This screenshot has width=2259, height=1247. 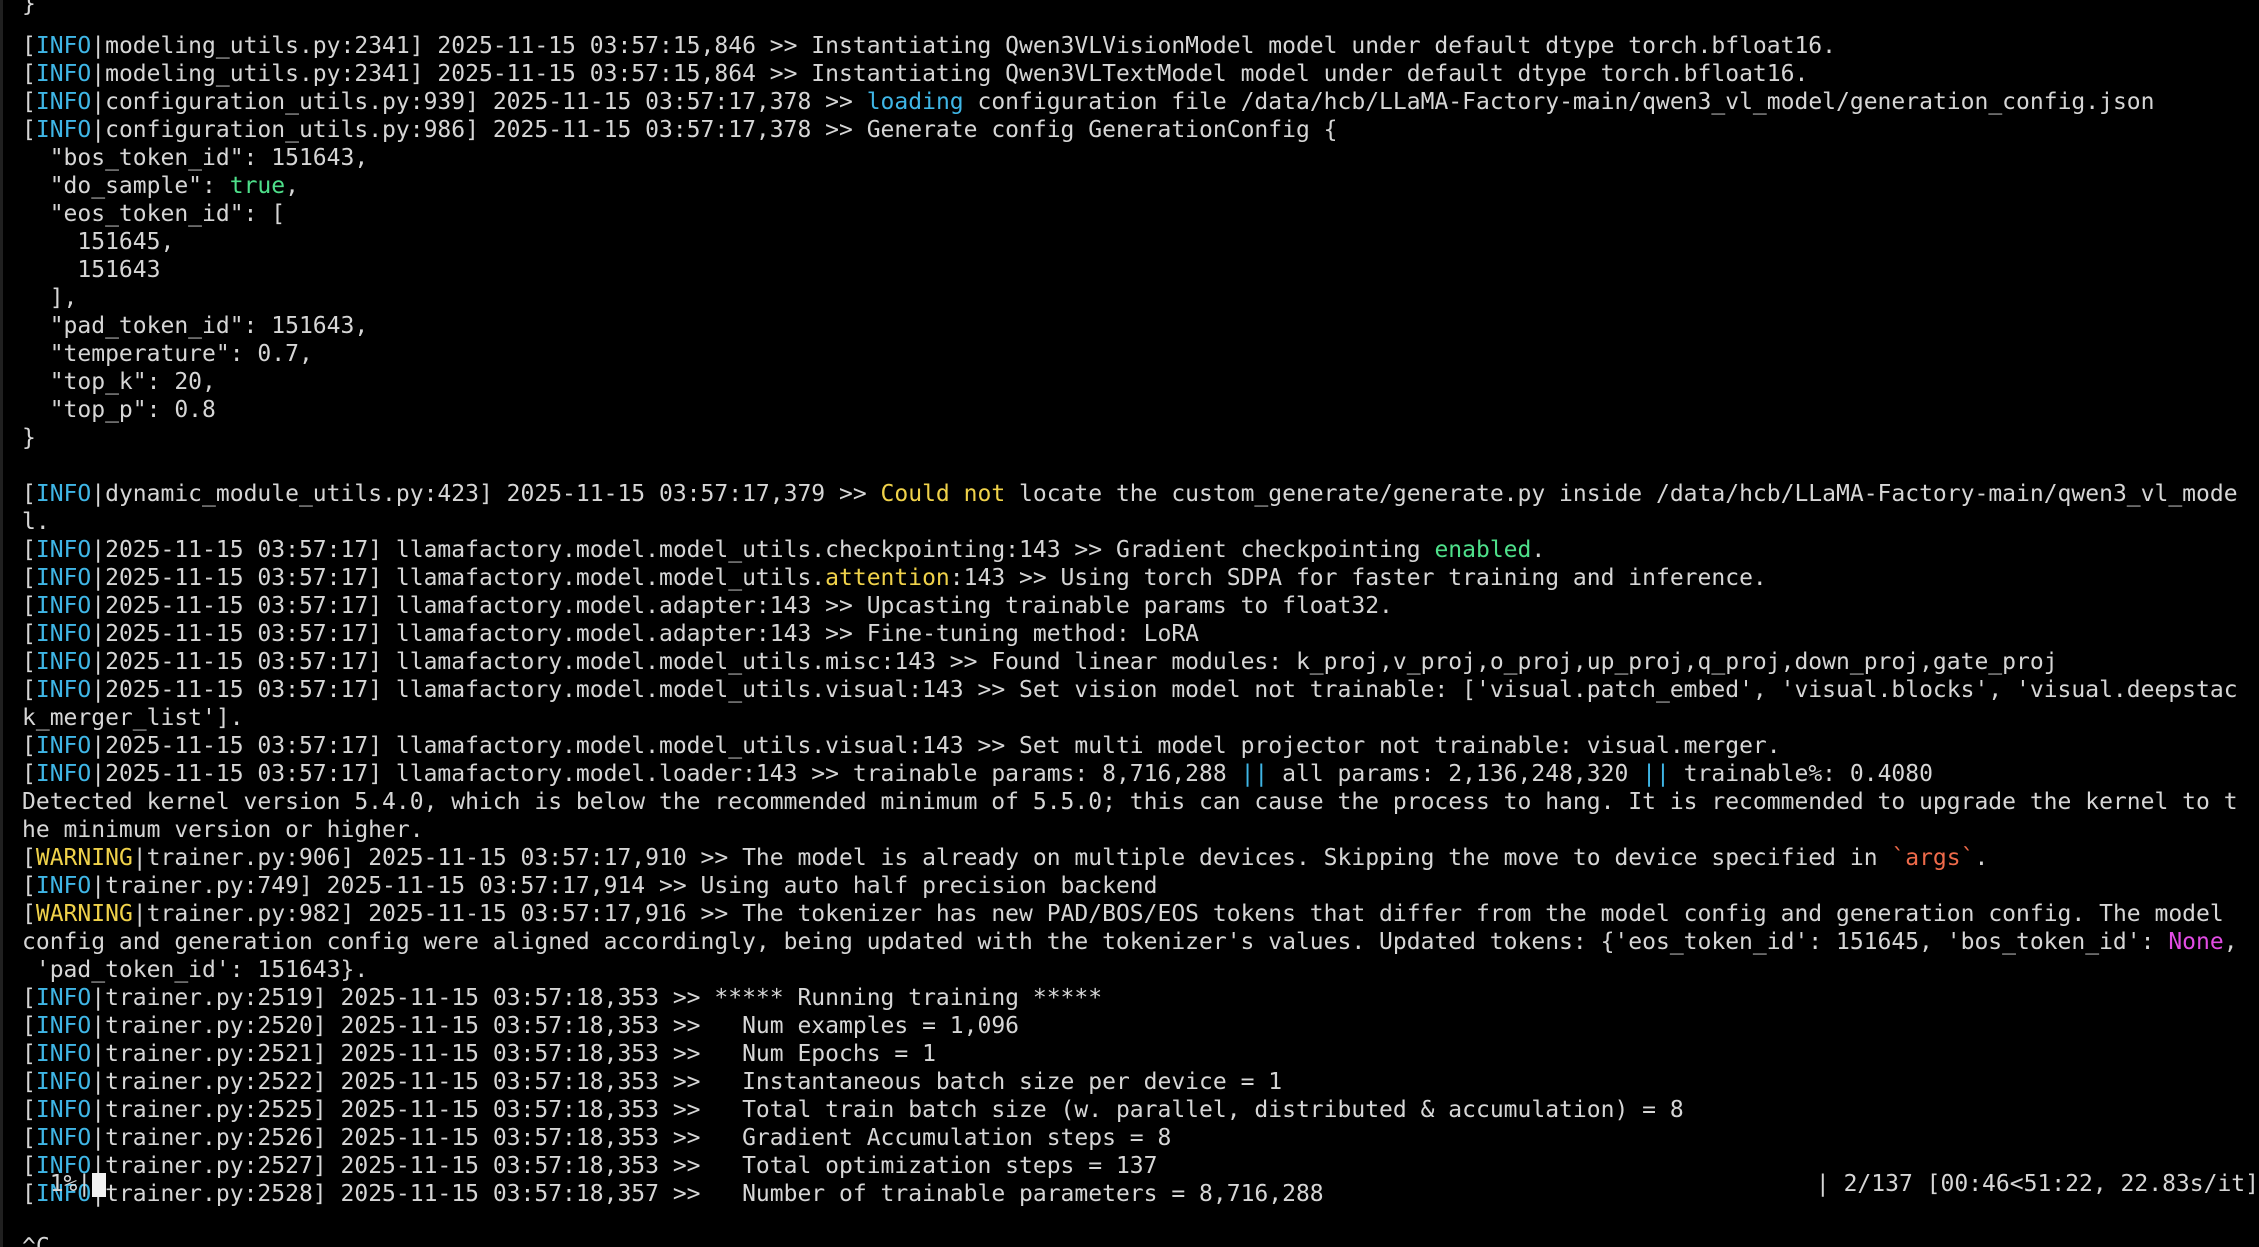 What do you see at coordinates (1140, 242) in the screenshot?
I see `log-line: 151645,` at bounding box center [1140, 242].